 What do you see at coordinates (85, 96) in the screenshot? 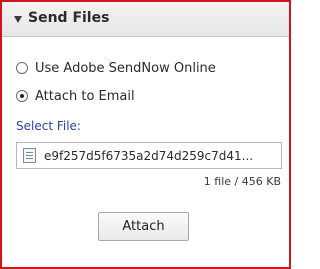
I see `attach-to-email-label: Attach to Email` at bounding box center [85, 96].